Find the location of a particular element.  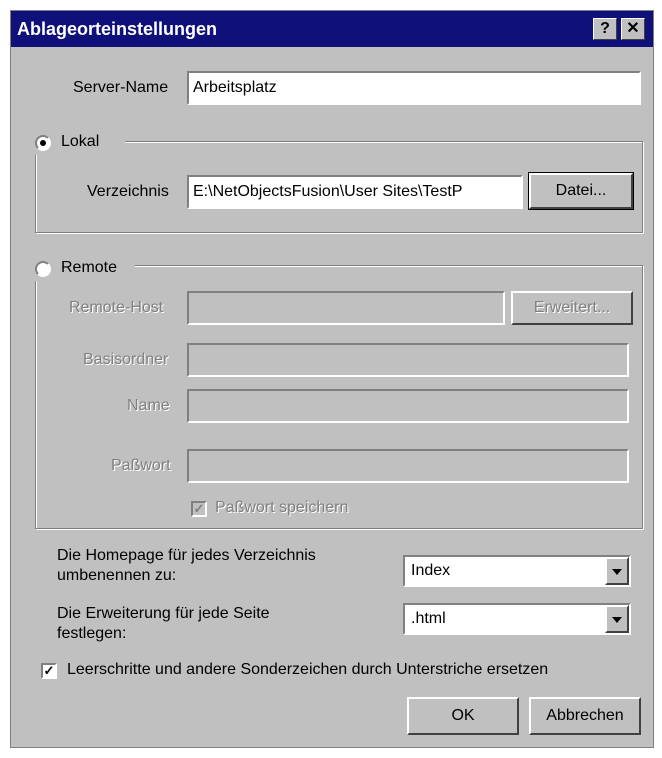

local-radio-label: Lokal is located at coordinates (80, 141).